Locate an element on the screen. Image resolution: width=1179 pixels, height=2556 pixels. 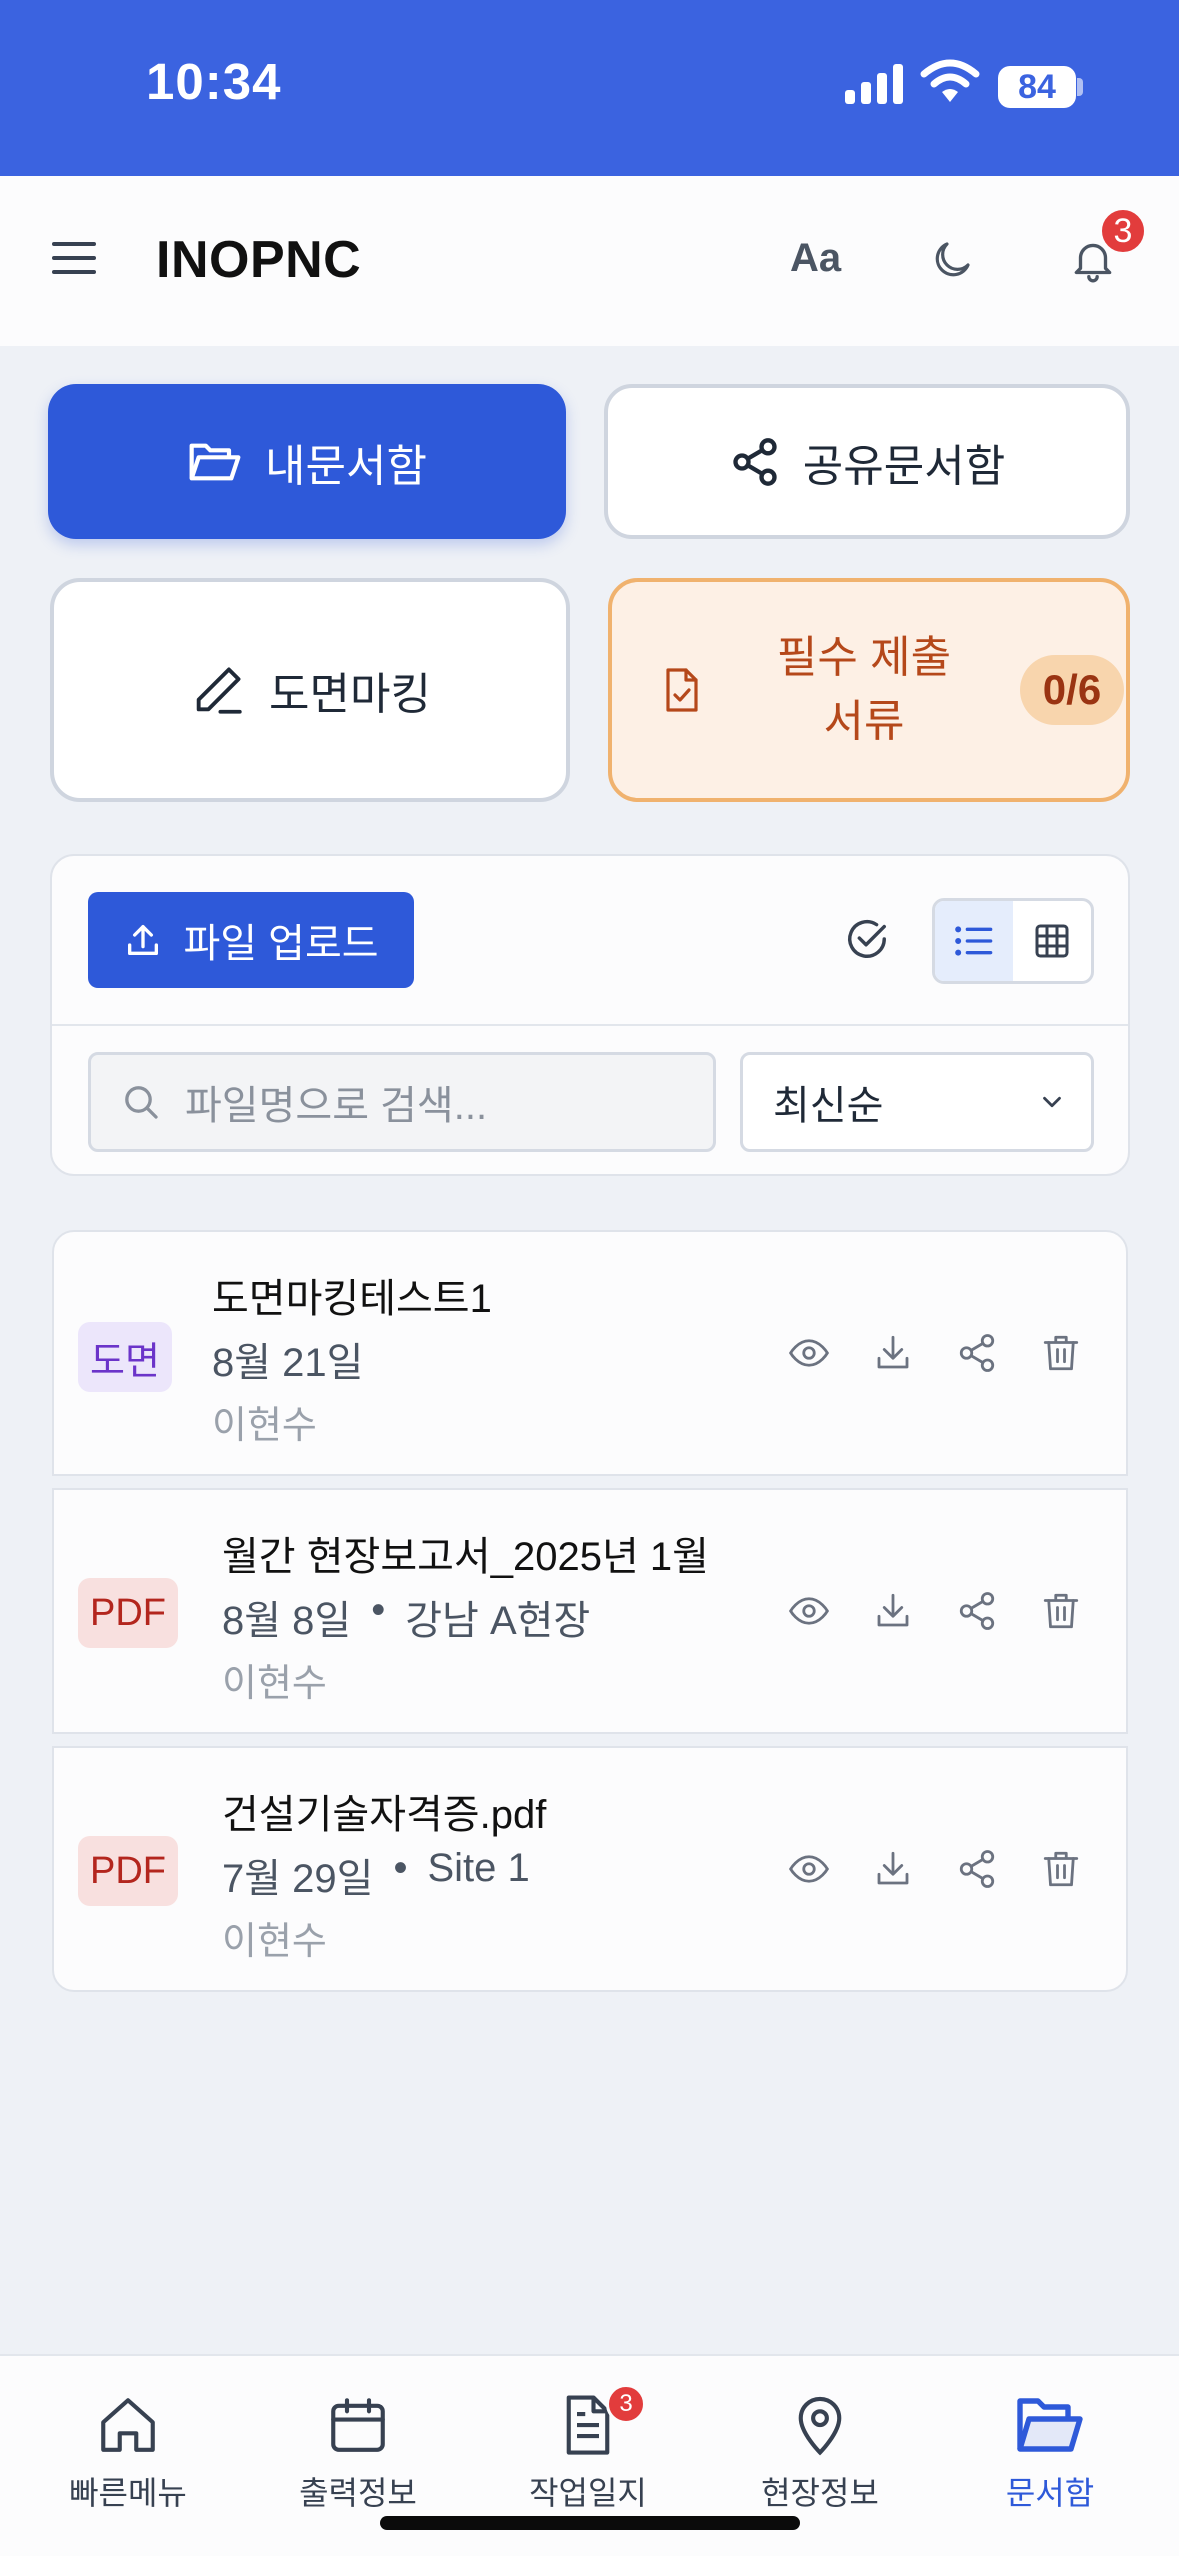
work-log-badge: 3 is located at coordinates (626, 2404).